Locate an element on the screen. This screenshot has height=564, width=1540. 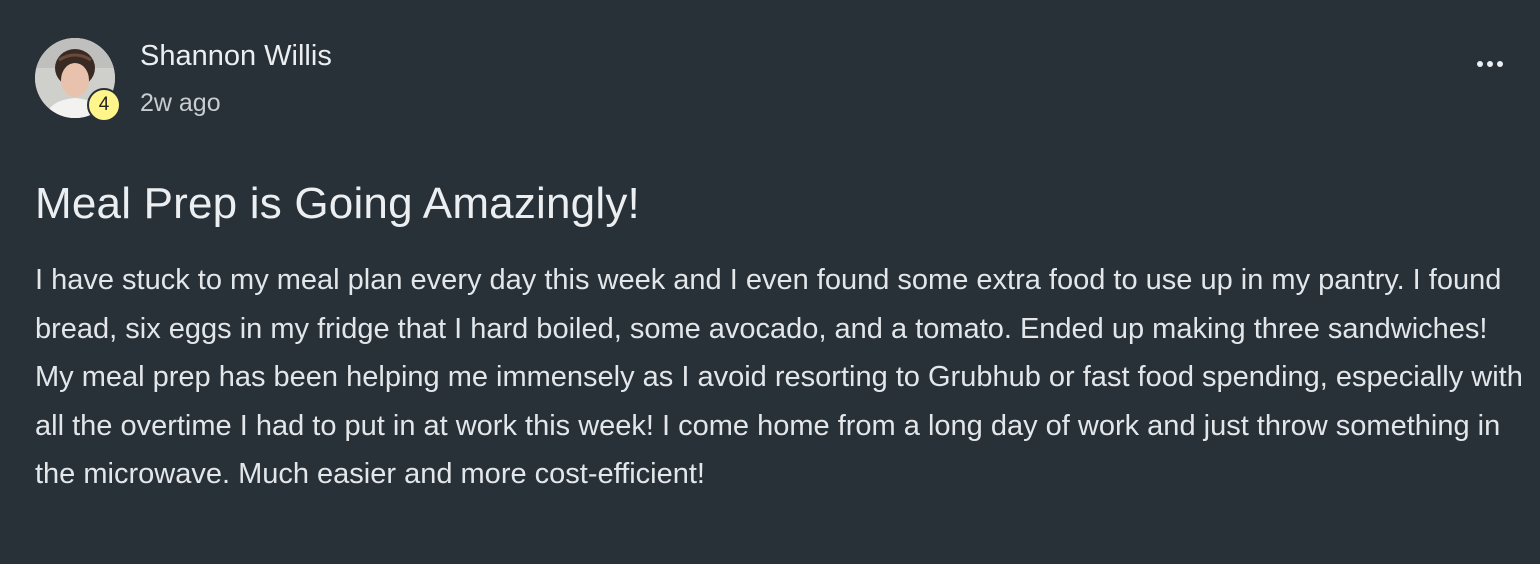
post-timestamp: 2w ago is located at coordinates (180, 103).